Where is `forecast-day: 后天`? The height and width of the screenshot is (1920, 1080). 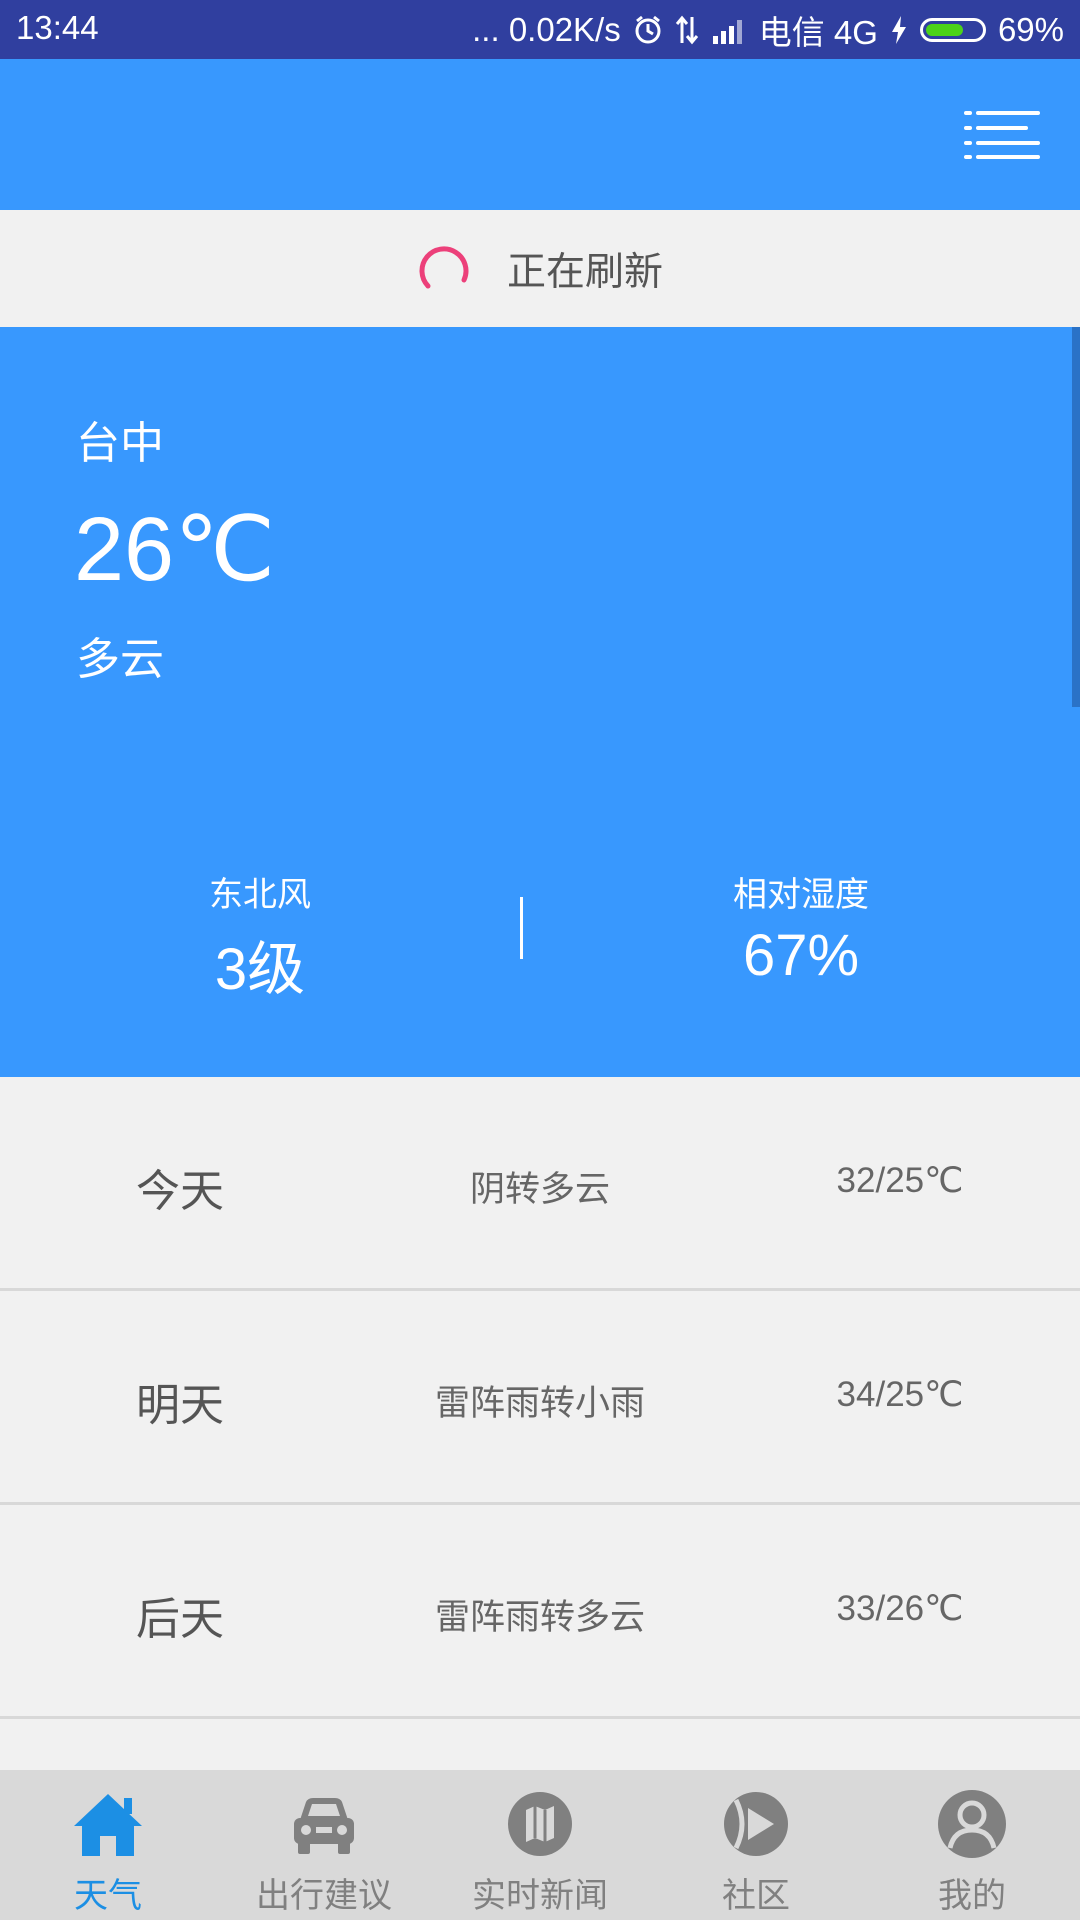
forecast-day: 后天 is located at coordinates (180, 1619).